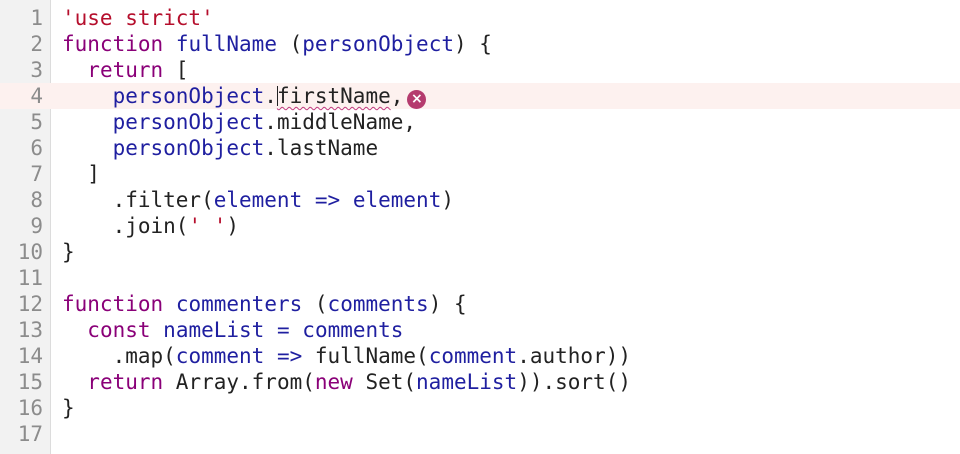  Describe the element at coordinates (480, 174) in the screenshot. I see `code-line: 7 ]` at that location.